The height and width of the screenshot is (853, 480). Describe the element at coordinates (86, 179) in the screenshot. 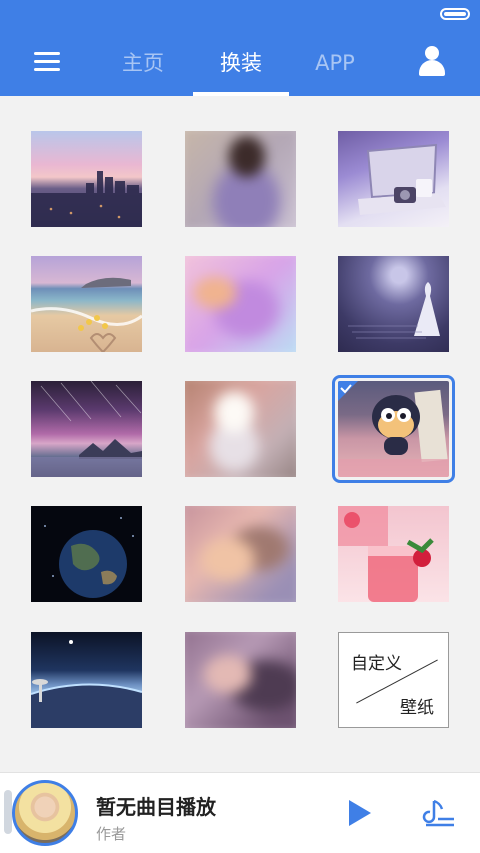

I see `wallpaper-city-skyline-sunset` at that location.